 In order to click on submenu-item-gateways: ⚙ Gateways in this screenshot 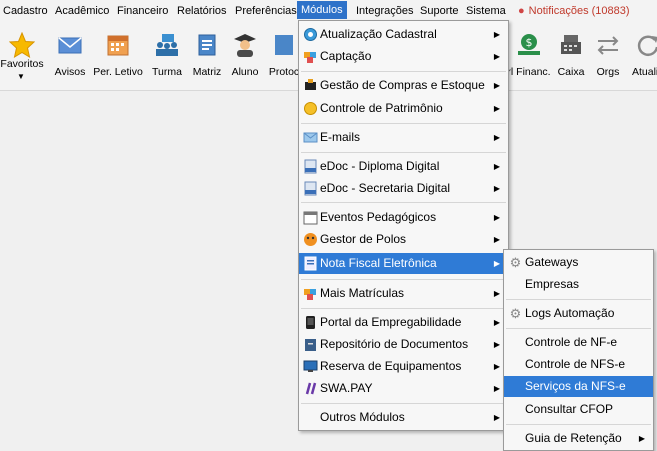, I will do `click(578, 262)`.